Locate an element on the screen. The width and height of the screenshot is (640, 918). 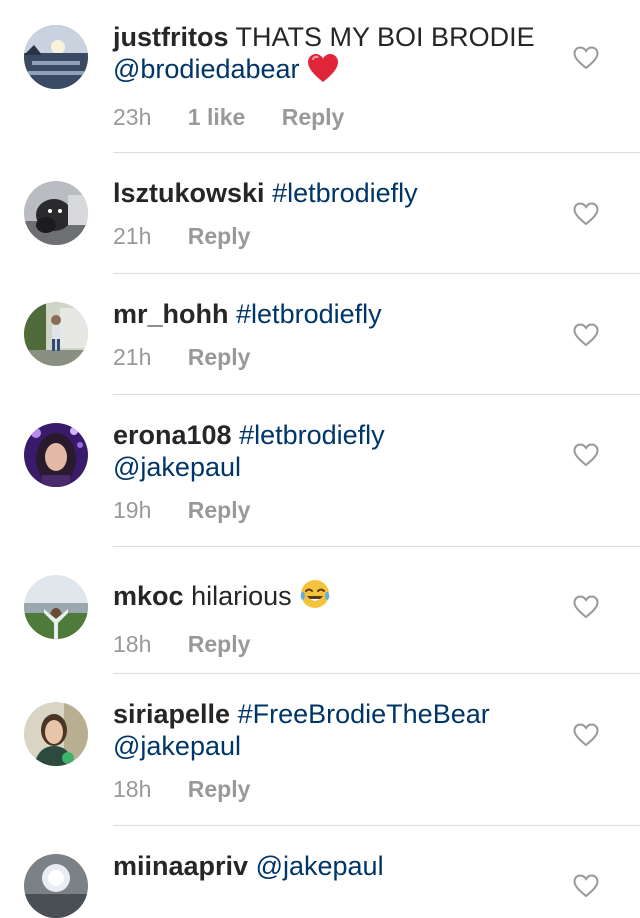
red-heart-emoji is located at coordinates (323, 71).